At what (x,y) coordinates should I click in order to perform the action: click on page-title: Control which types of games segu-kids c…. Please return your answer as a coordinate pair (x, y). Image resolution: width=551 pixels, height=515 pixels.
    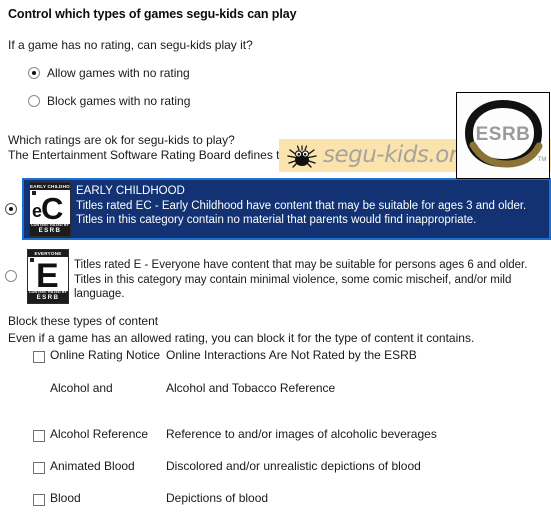
    Looking at the image, I should click on (152, 14).